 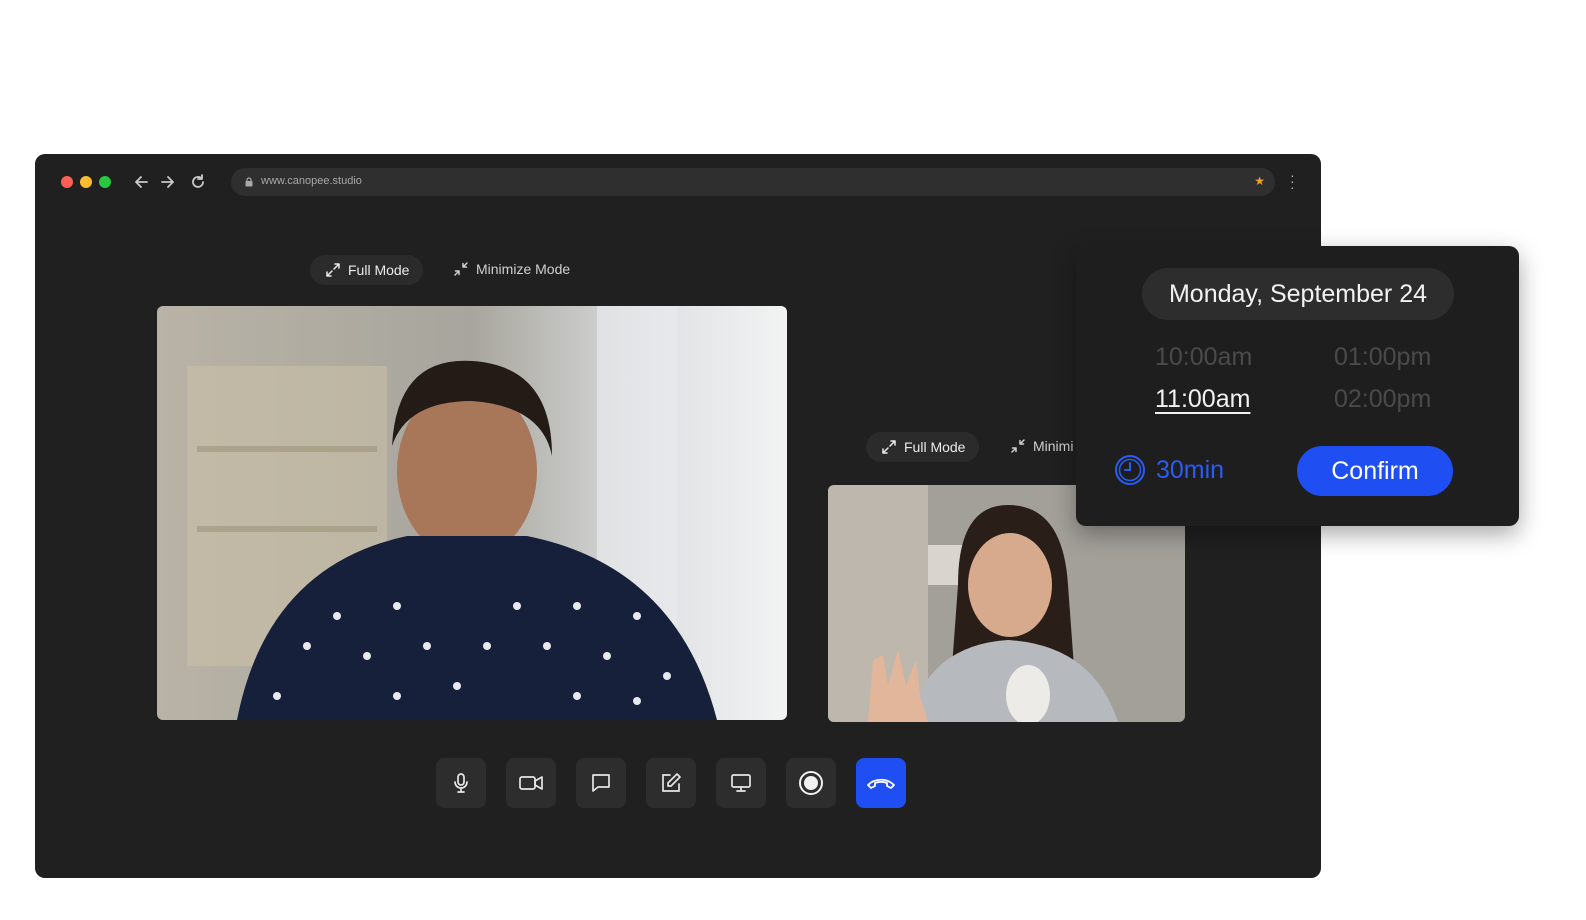 What do you see at coordinates (198, 182) in the screenshot?
I see `reload-icon` at bounding box center [198, 182].